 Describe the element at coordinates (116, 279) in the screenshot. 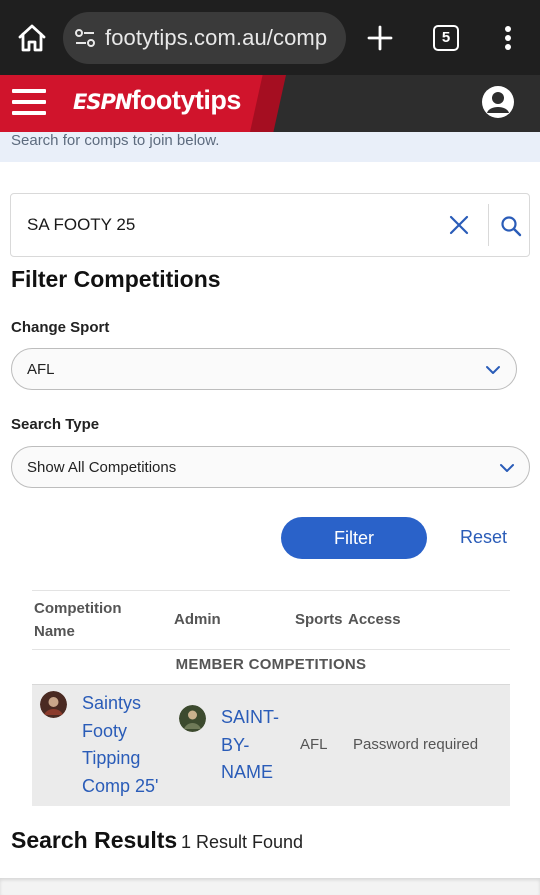

I see `filter-heading: Filter Competitions` at that location.